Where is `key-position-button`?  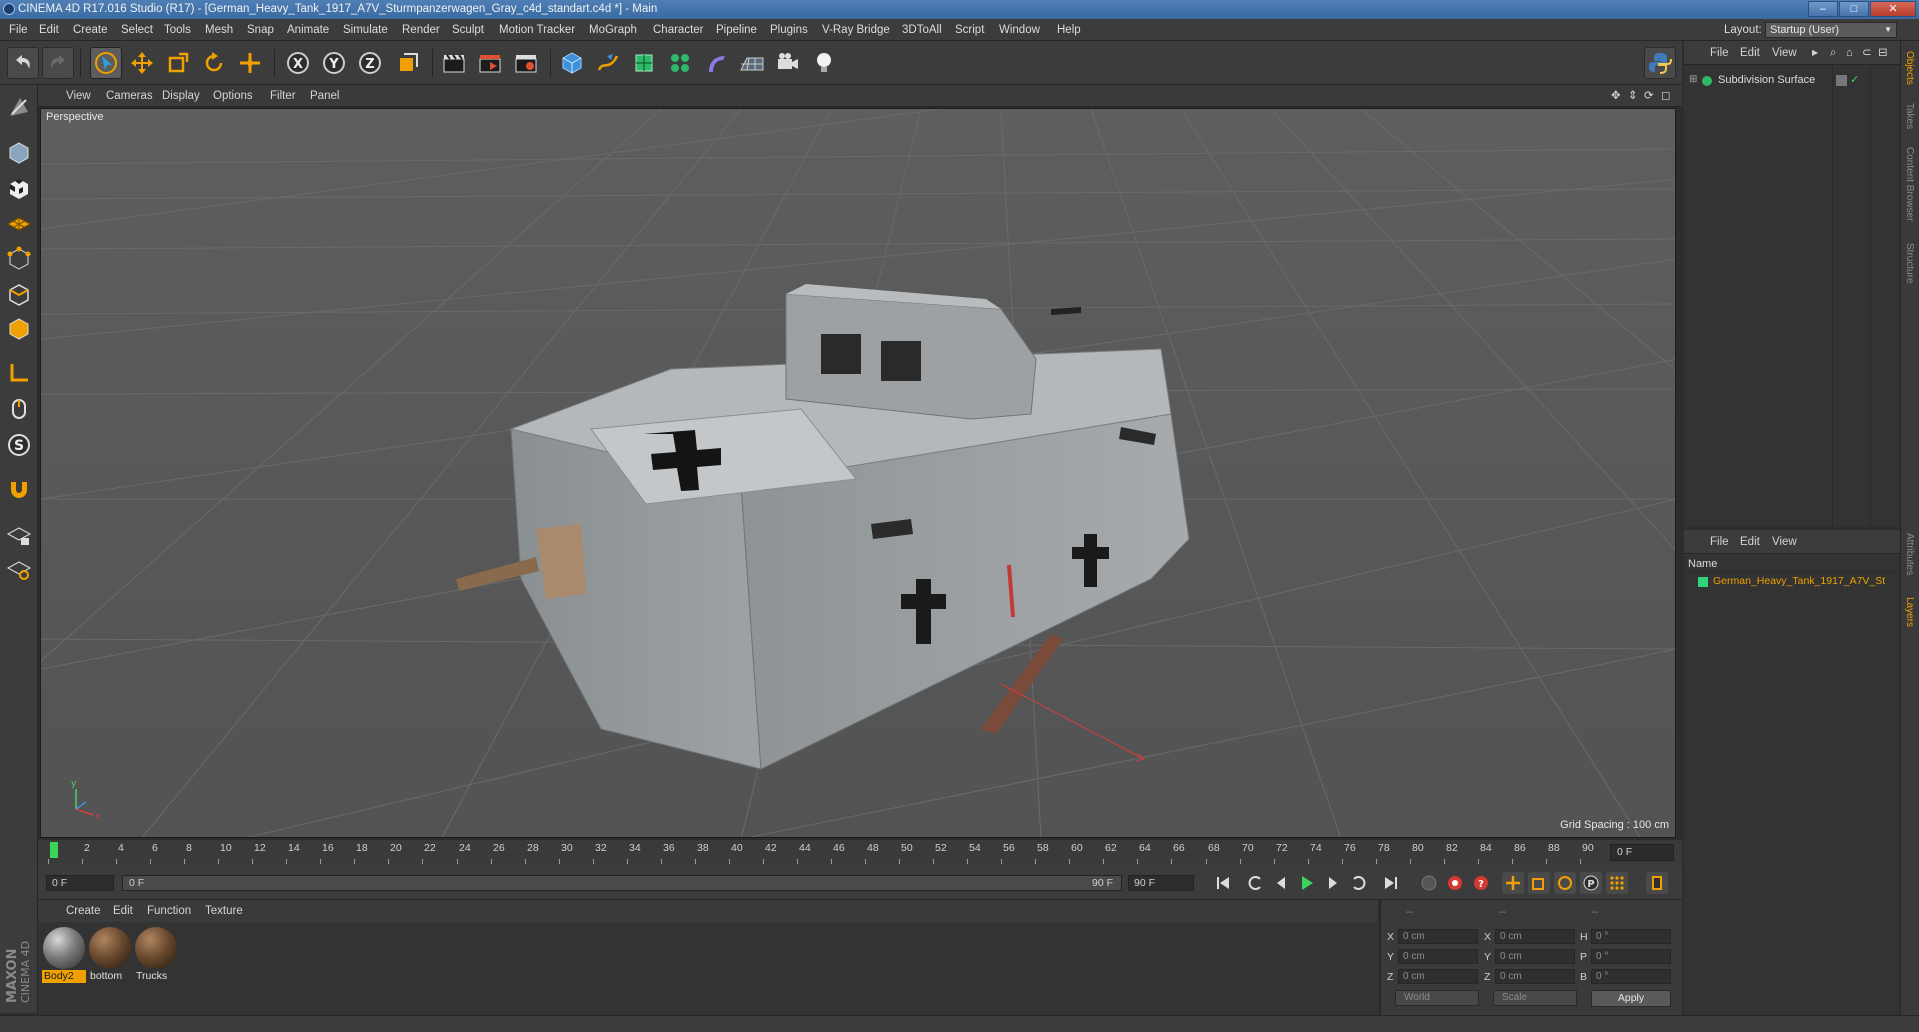 key-position-button is located at coordinates (1513, 883).